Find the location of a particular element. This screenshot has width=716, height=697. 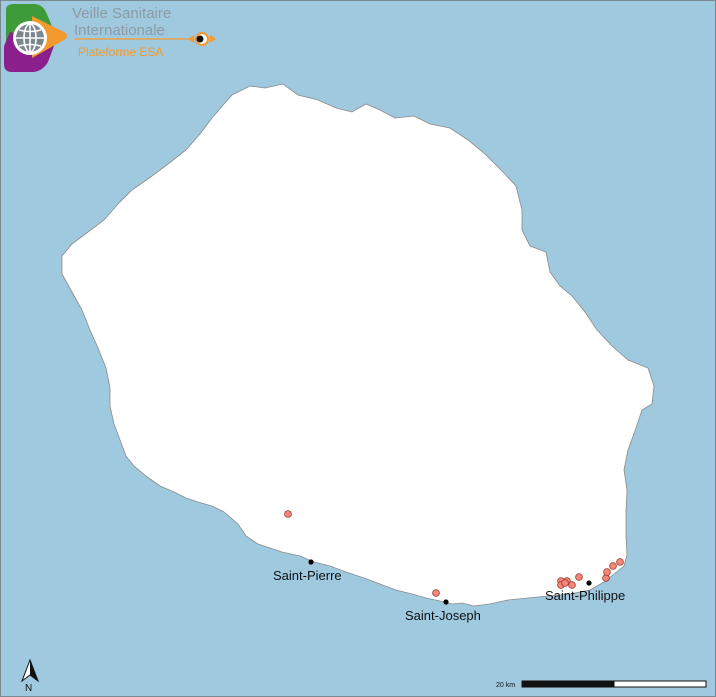

town-label-saint-pierre: Saint-Pierre is located at coordinates (307, 575).